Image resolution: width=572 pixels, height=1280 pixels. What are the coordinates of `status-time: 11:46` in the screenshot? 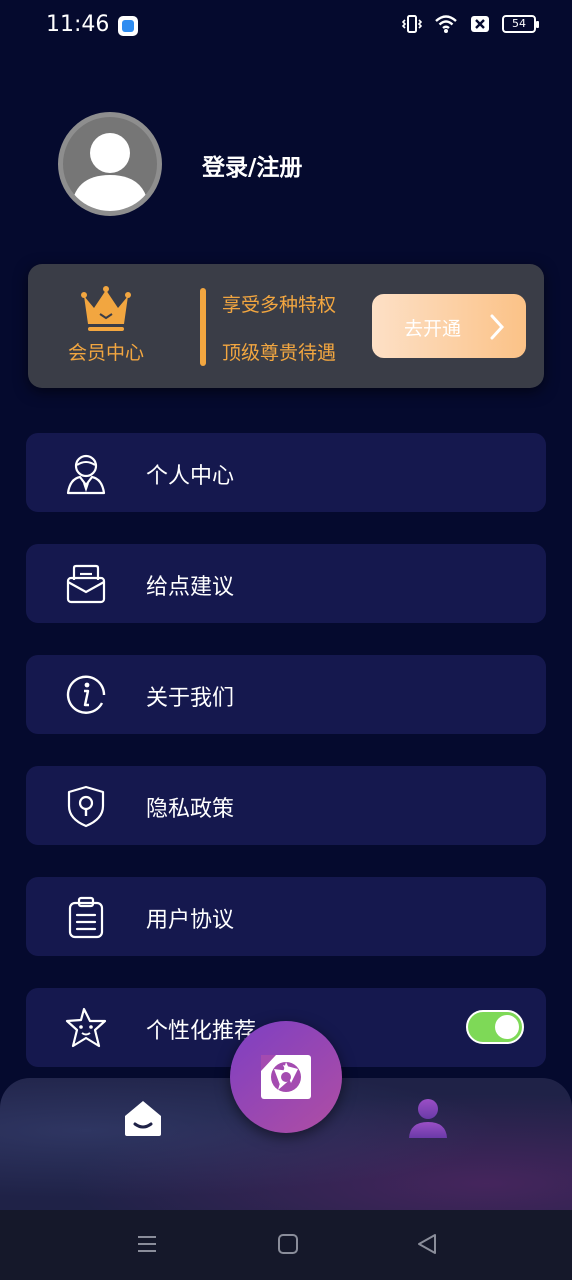 It's located at (78, 24).